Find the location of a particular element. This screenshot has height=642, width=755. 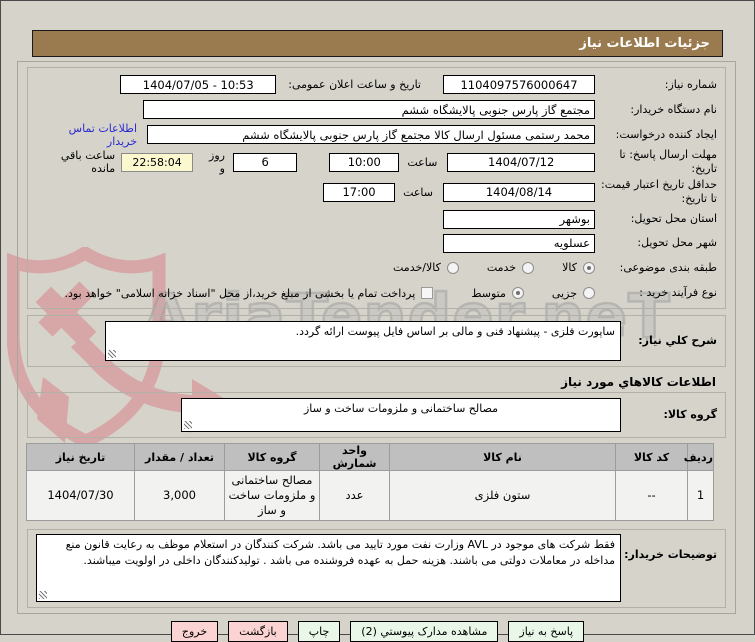

buyer-org-label: نام دستگاه خریدار: is located at coordinates (673, 109).